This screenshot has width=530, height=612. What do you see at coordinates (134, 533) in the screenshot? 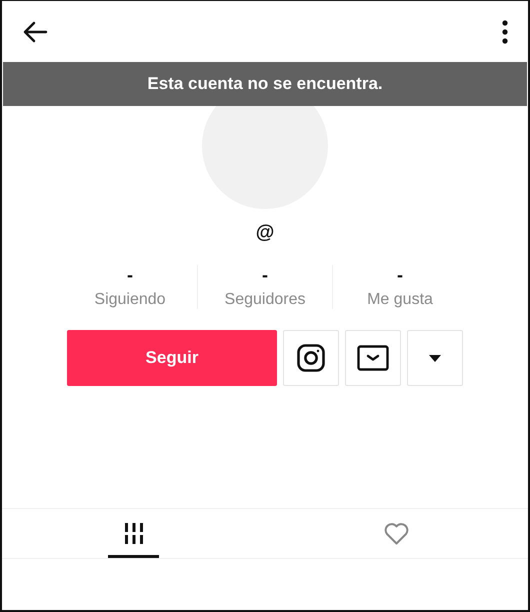
I see `vertical-bars-icon` at bounding box center [134, 533].